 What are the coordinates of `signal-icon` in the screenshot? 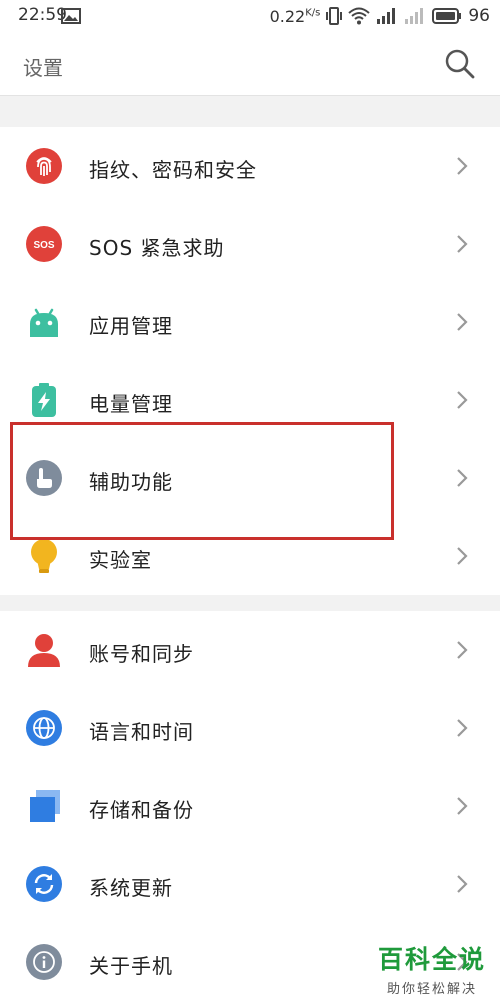 It's located at (386, 16).